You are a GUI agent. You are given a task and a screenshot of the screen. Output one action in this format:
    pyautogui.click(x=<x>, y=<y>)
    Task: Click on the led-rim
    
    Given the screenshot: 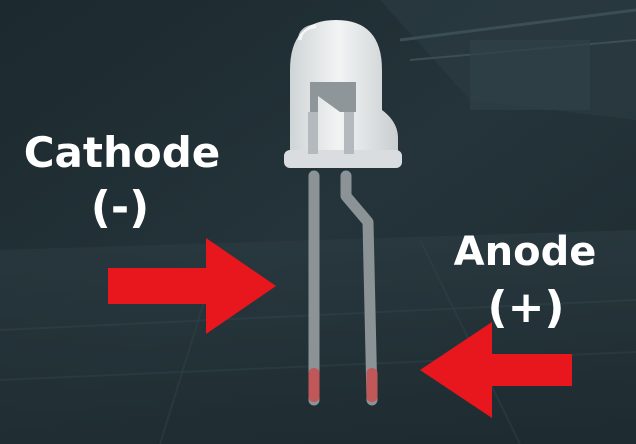 What is the action you would take?
    pyautogui.click(x=343, y=159)
    